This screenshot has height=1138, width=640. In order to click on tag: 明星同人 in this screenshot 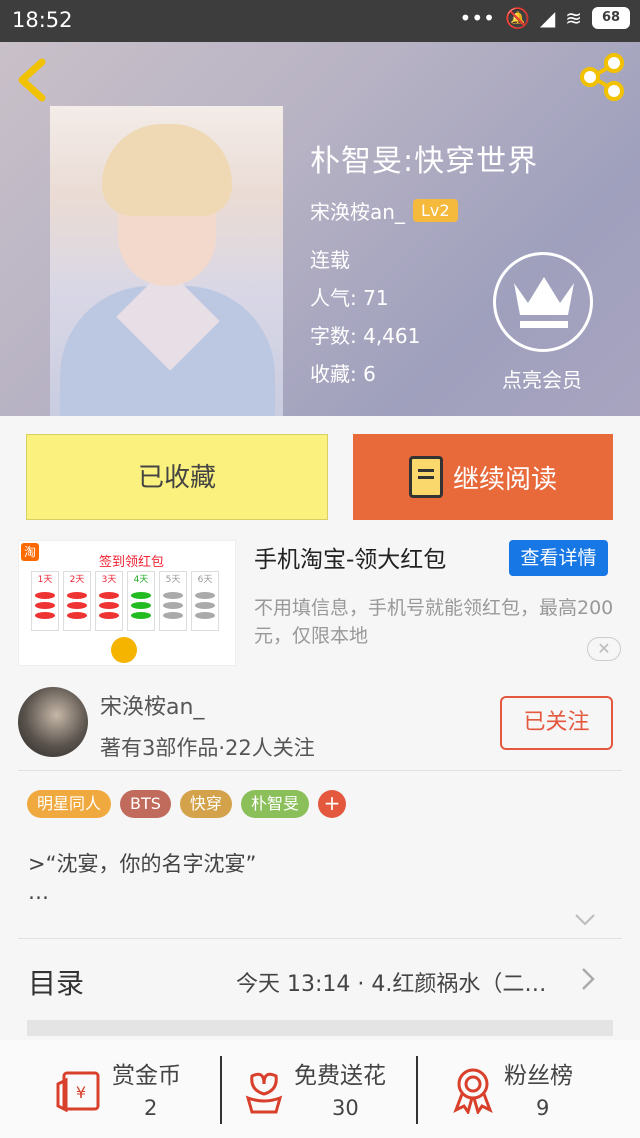, I will do `click(69, 804)`.